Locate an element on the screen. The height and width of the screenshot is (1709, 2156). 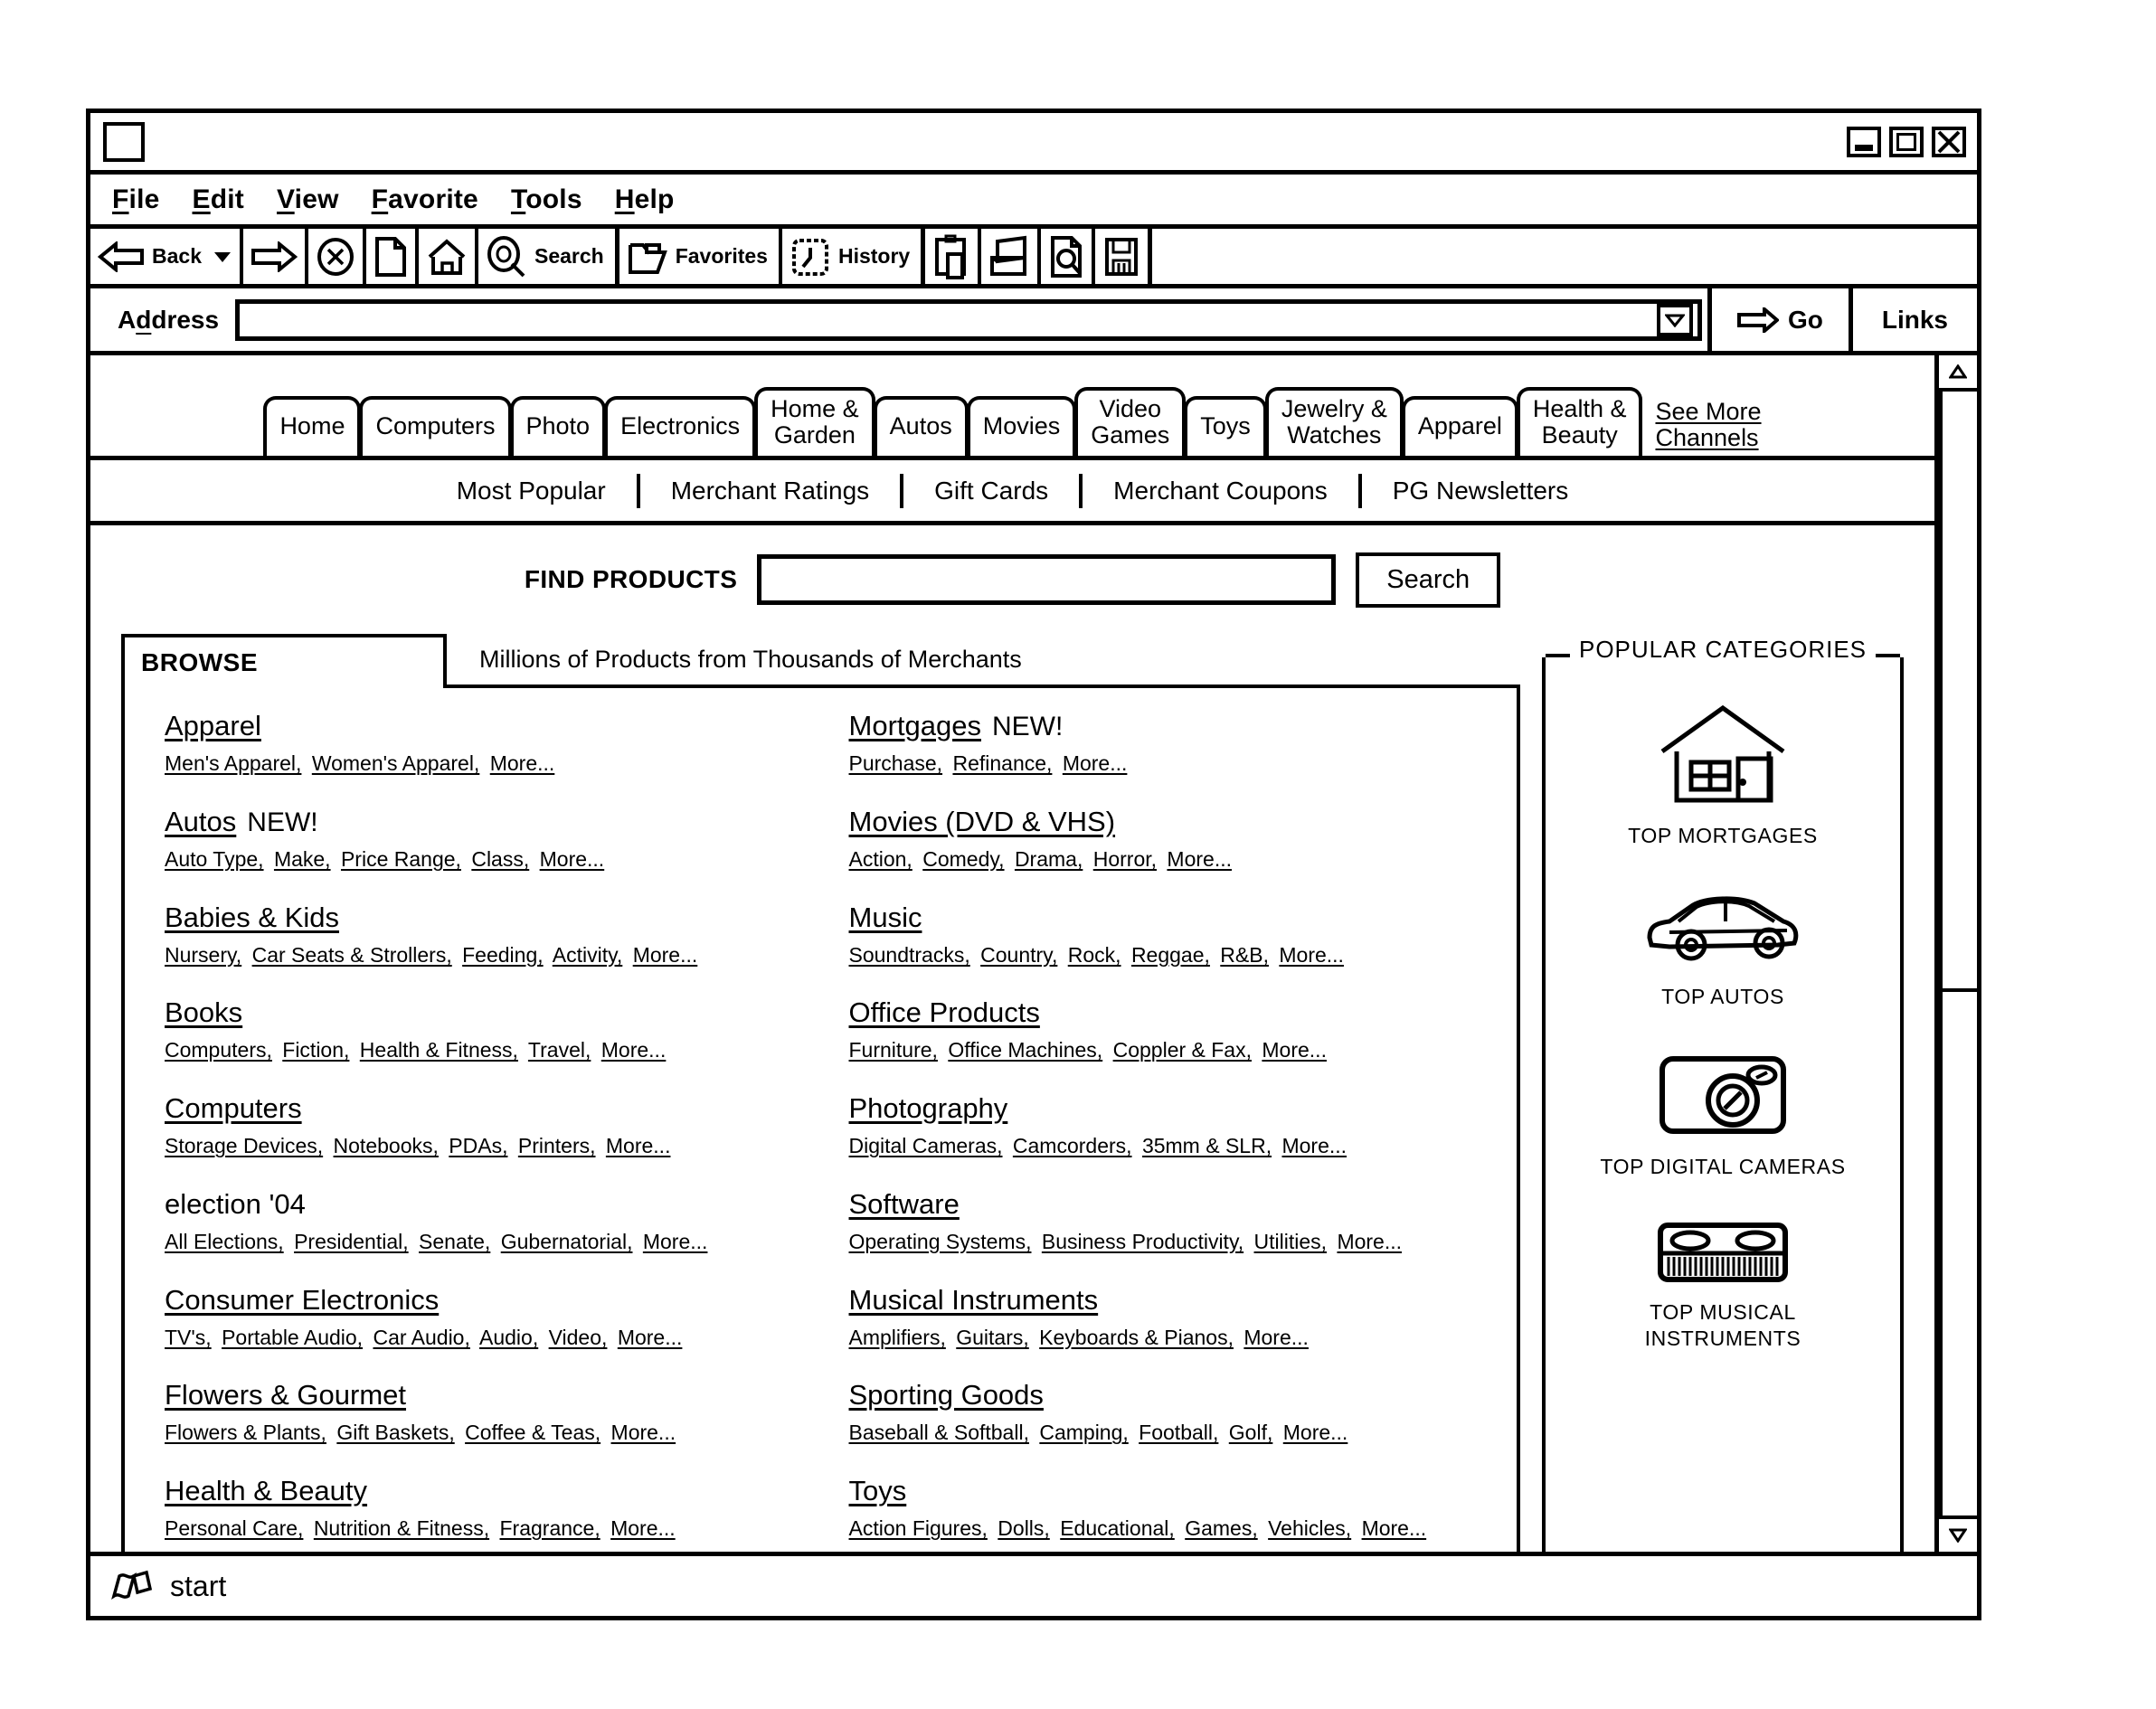
category-sublink: 35mm & SLR, is located at coordinates (1207, 1146).